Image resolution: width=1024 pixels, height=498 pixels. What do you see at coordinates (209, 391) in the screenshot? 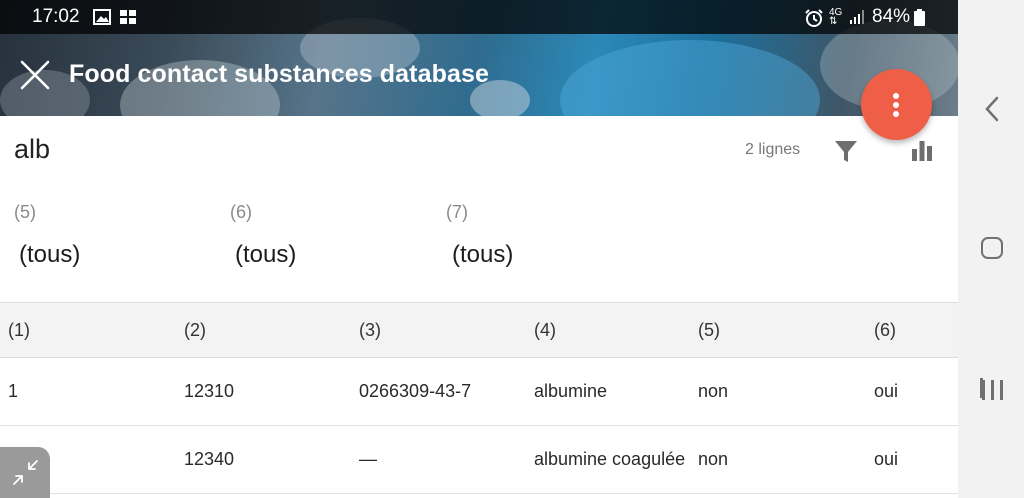
I see `table-cell: 12310` at bounding box center [209, 391].